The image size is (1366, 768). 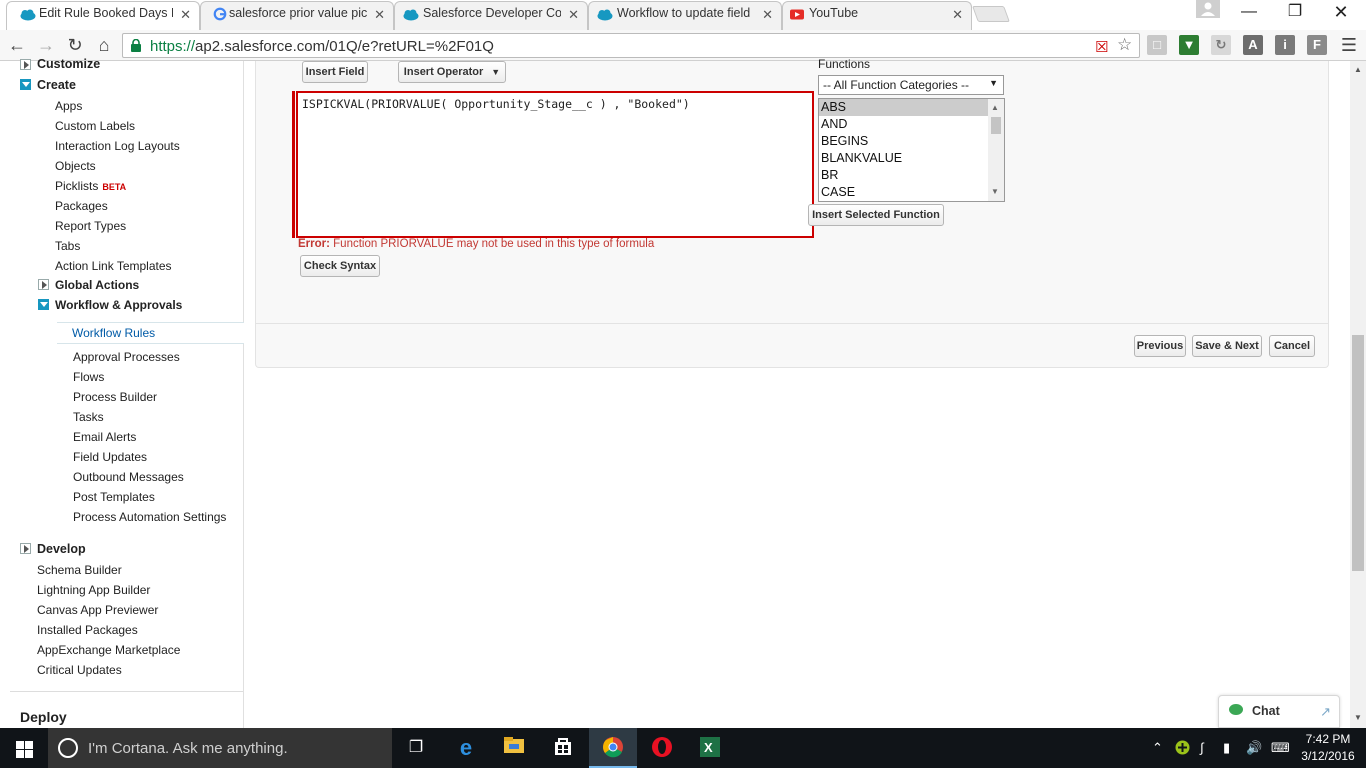 I want to click on sidebar-item-approval-processes: Approval Processes, so click(x=126, y=357).